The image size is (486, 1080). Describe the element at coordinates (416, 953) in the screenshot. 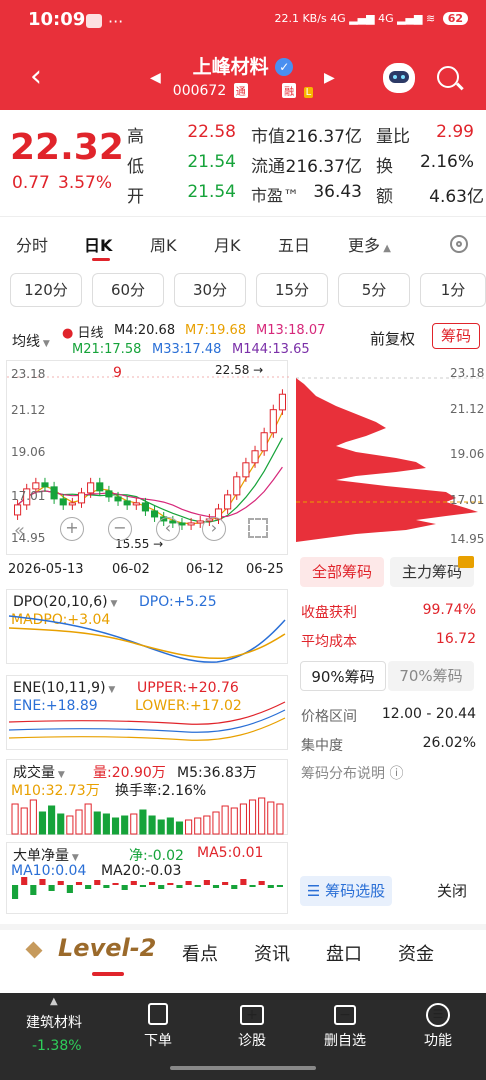

I see `tab-funds: 资金` at that location.